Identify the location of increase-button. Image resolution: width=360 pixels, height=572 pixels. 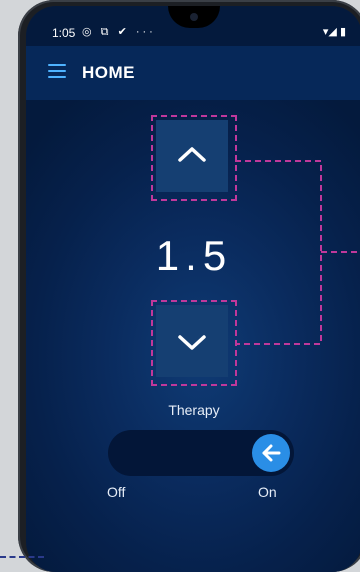
(192, 156).